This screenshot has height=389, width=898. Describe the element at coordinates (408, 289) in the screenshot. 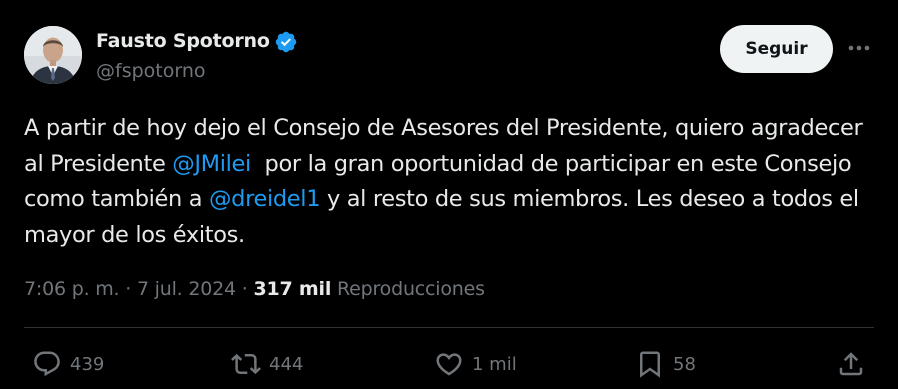

I see `views-label: Reproducciones` at that location.